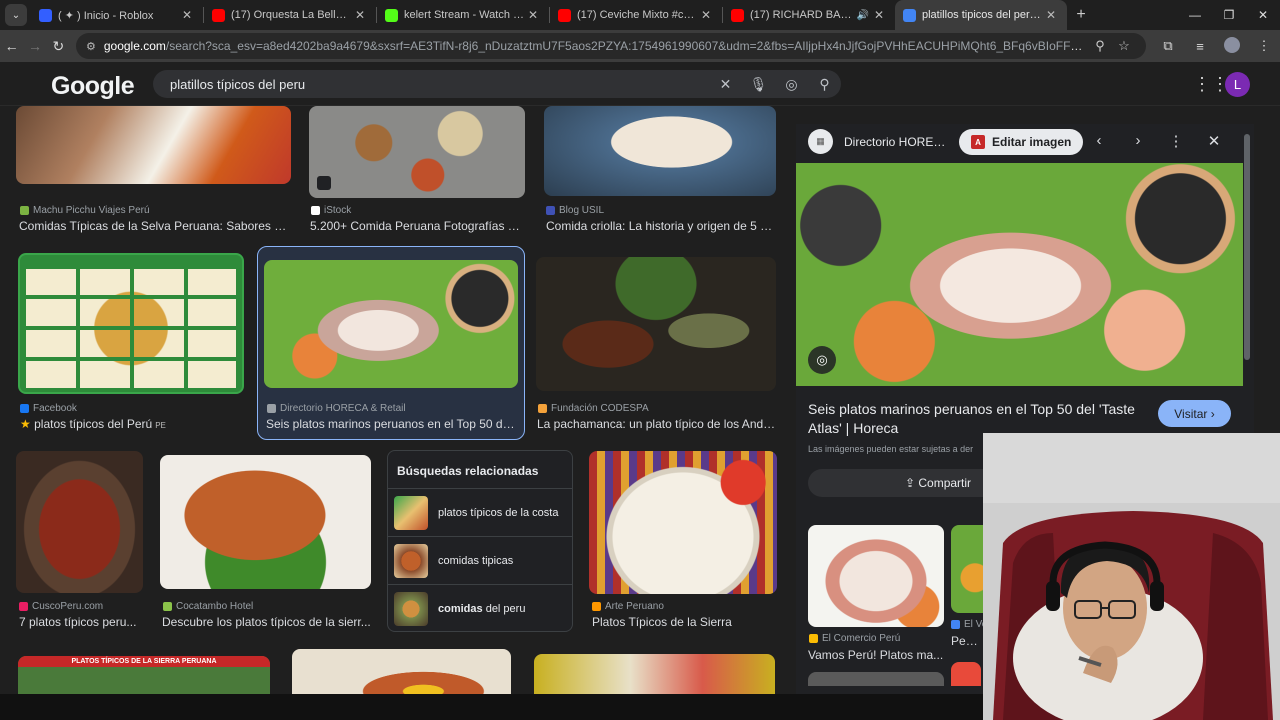  Describe the element at coordinates (336, 408) in the screenshot. I see `result-source: Directorio HORECA & Retail` at that location.